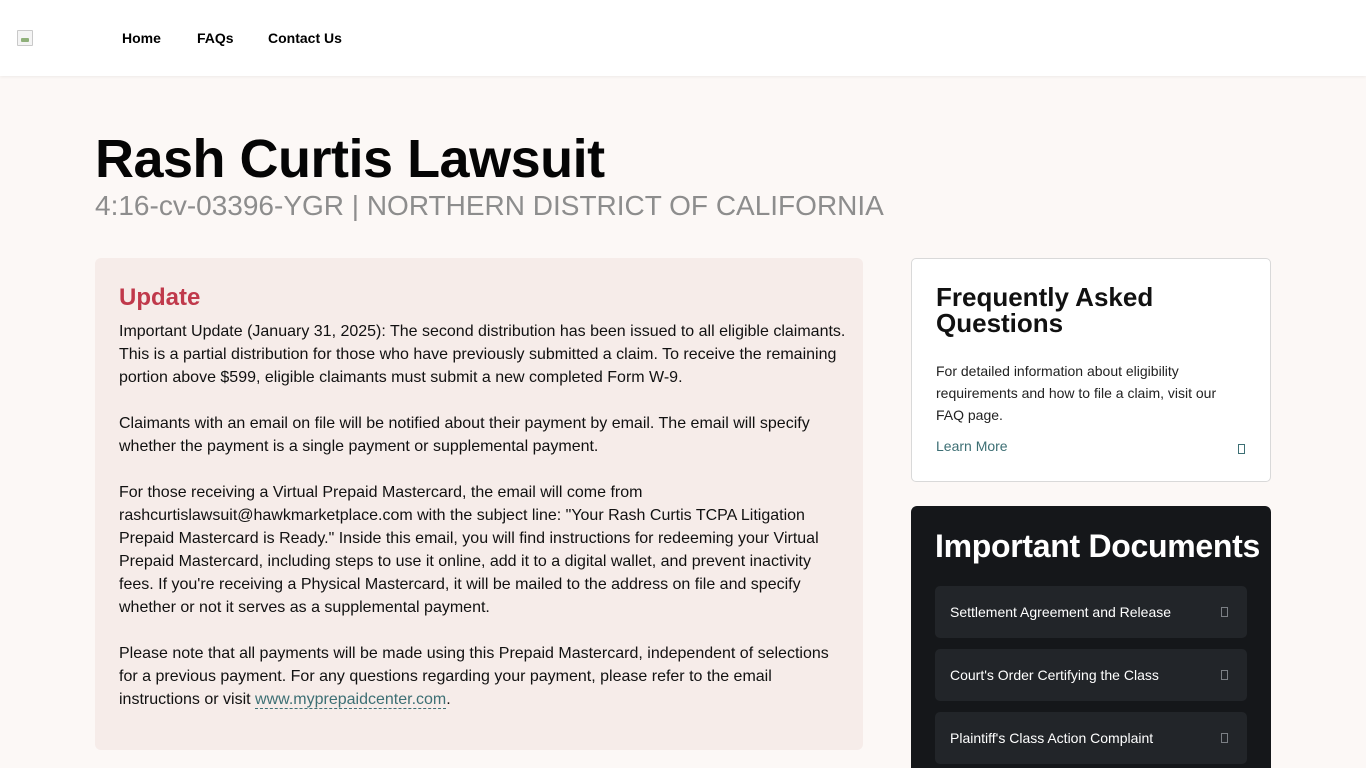 This screenshot has width=1366, height=768. Describe the element at coordinates (351, 700) in the screenshot. I see `prepaid-center-link: www.myprepaidcenter.com` at that location.